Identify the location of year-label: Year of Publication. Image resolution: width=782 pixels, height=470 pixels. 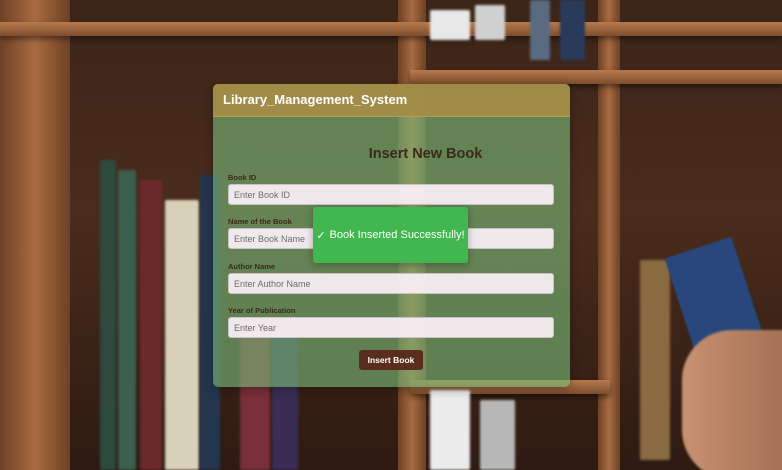
(262, 310).